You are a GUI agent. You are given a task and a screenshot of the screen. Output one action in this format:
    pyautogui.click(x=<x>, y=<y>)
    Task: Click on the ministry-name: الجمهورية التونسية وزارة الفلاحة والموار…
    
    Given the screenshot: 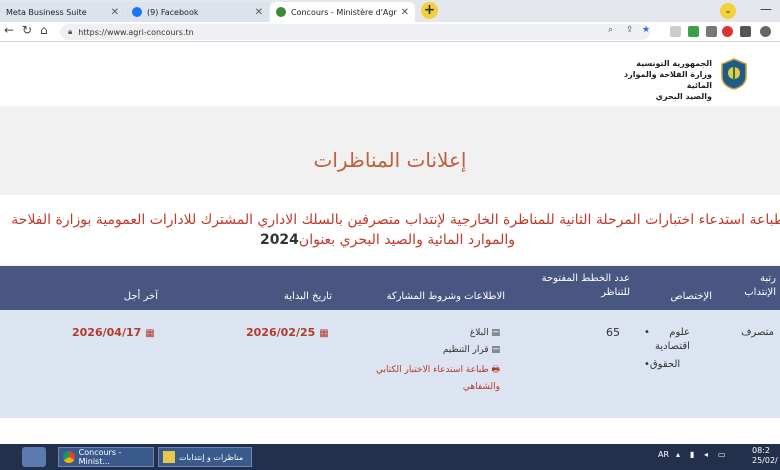 What is the action you would take?
    pyautogui.click(x=656, y=80)
    